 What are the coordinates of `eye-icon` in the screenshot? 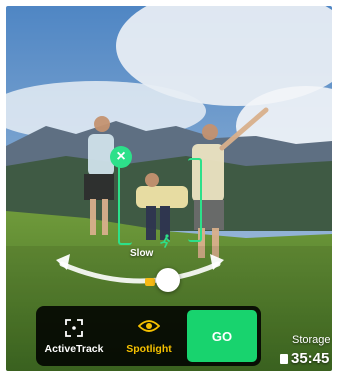 It's located at (149, 328).